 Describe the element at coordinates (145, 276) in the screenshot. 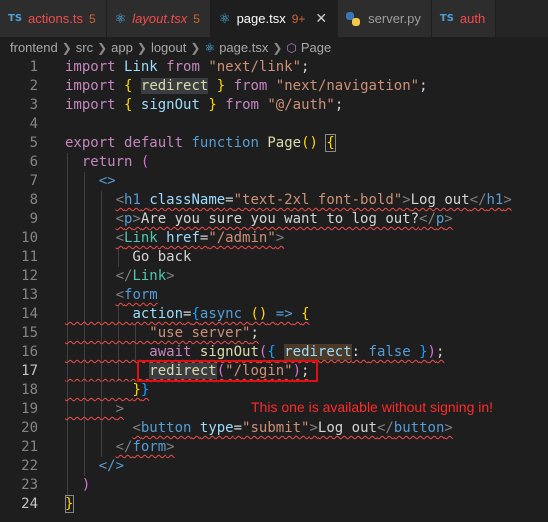

I see `code-text: </Link>` at that location.